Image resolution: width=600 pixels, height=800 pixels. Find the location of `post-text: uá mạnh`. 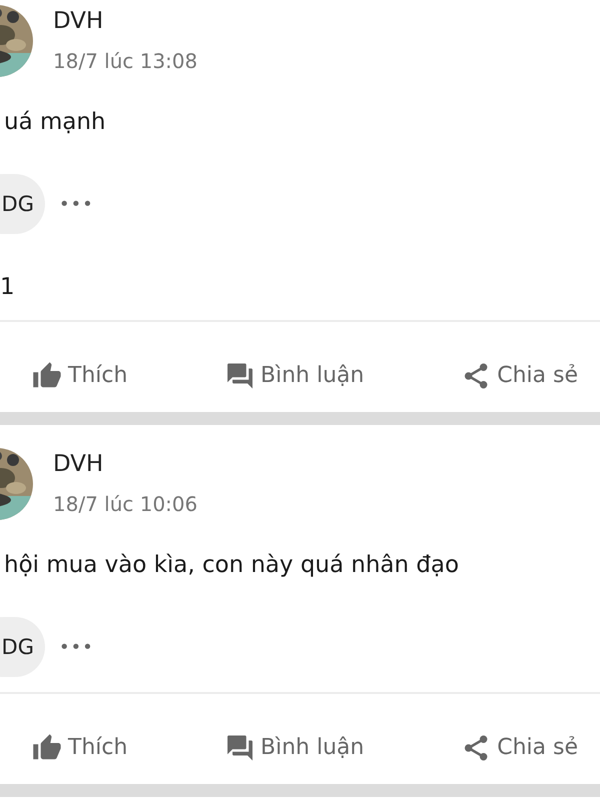

post-text: uá mạnh is located at coordinates (55, 122).